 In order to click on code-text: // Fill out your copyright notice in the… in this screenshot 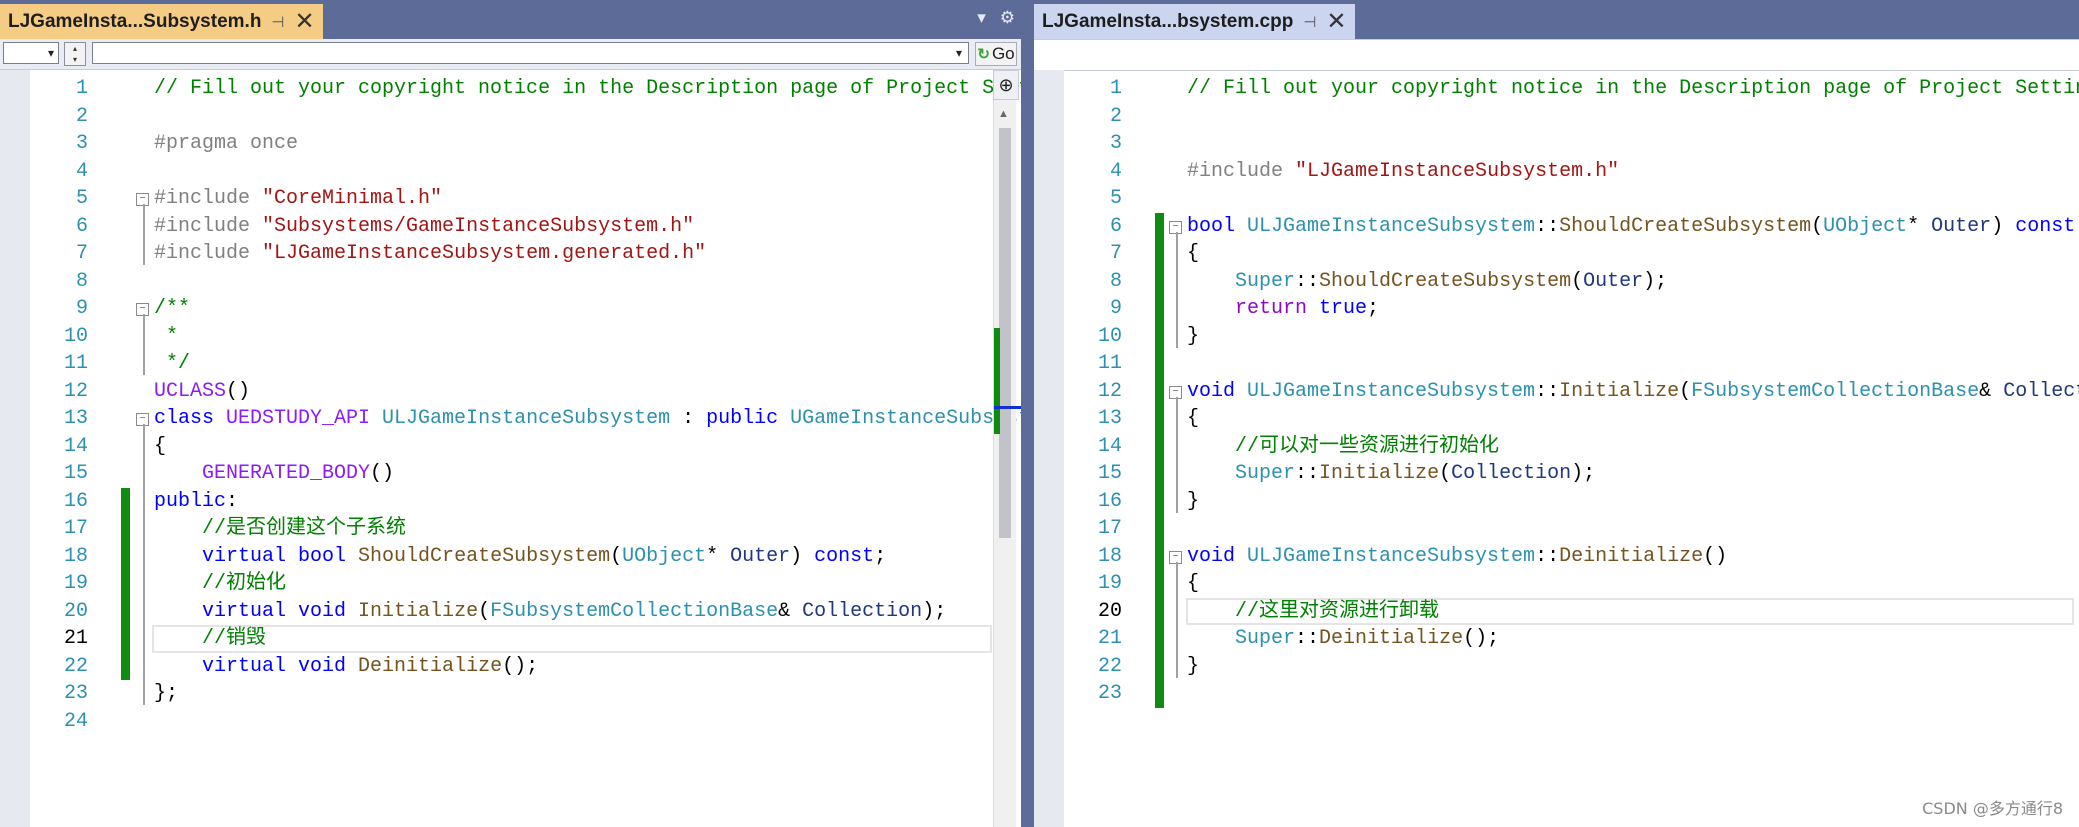, I will do `click(587, 88)`.